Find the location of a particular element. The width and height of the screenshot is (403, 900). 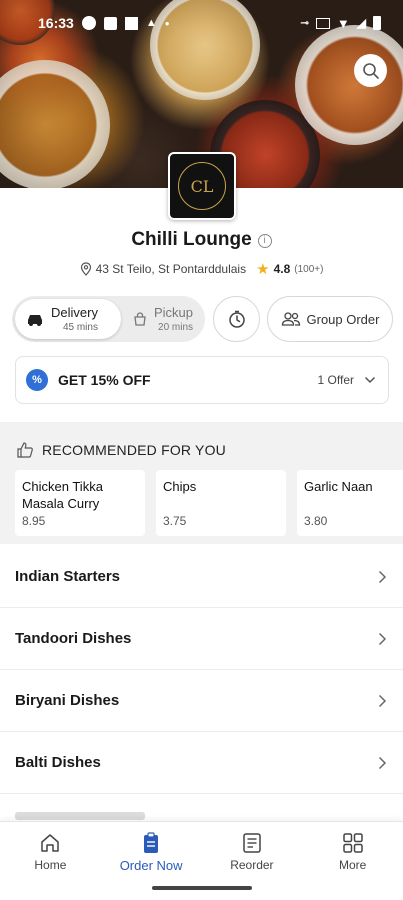

thumbs-up-icon is located at coordinates (25, 450).